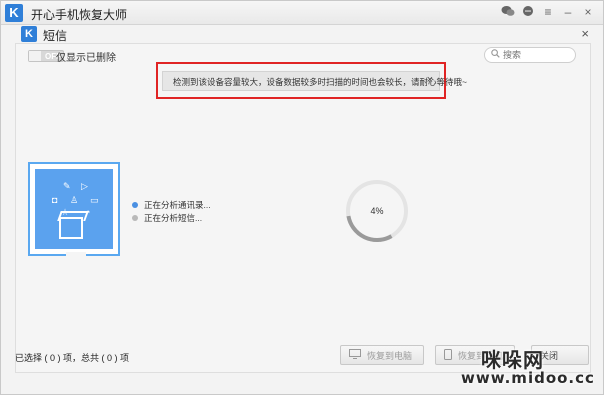 The height and width of the screenshot is (395, 604). What do you see at coordinates (35, 56) in the screenshot?
I see `toggle-knob` at bounding box center [35, 56].